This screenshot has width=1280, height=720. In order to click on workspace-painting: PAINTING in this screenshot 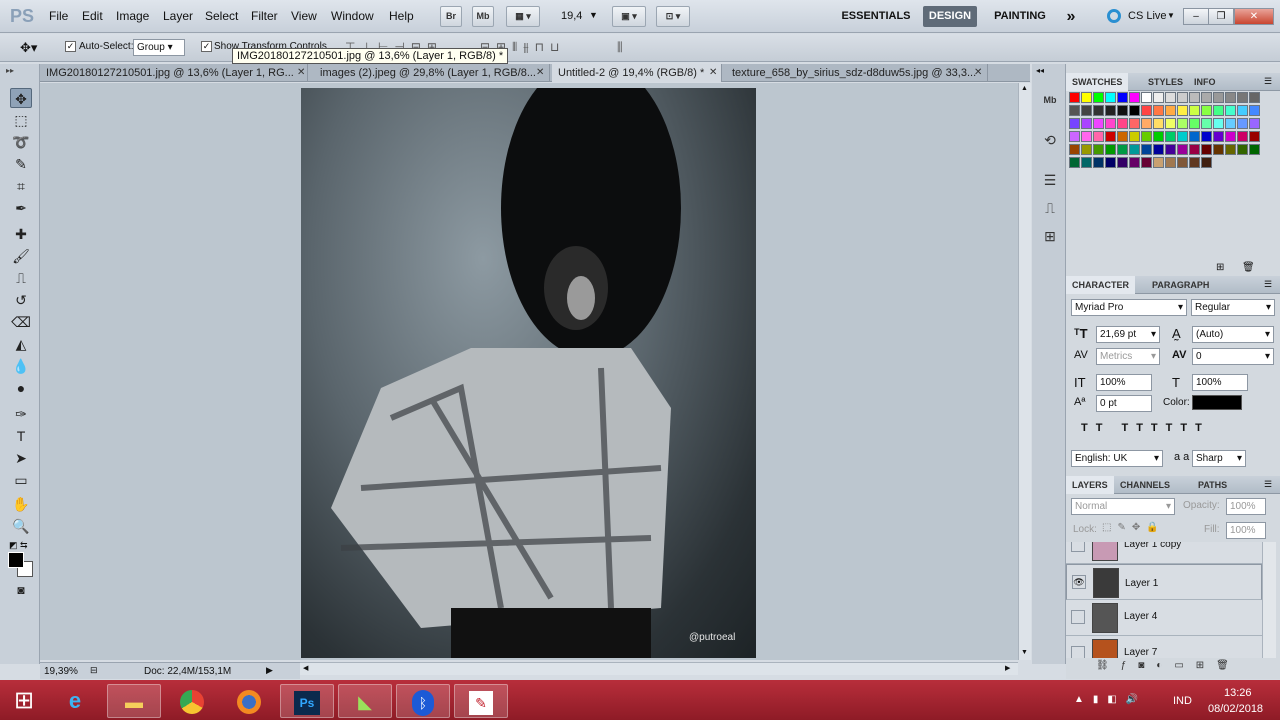, I will do `click(1020, 16)`.